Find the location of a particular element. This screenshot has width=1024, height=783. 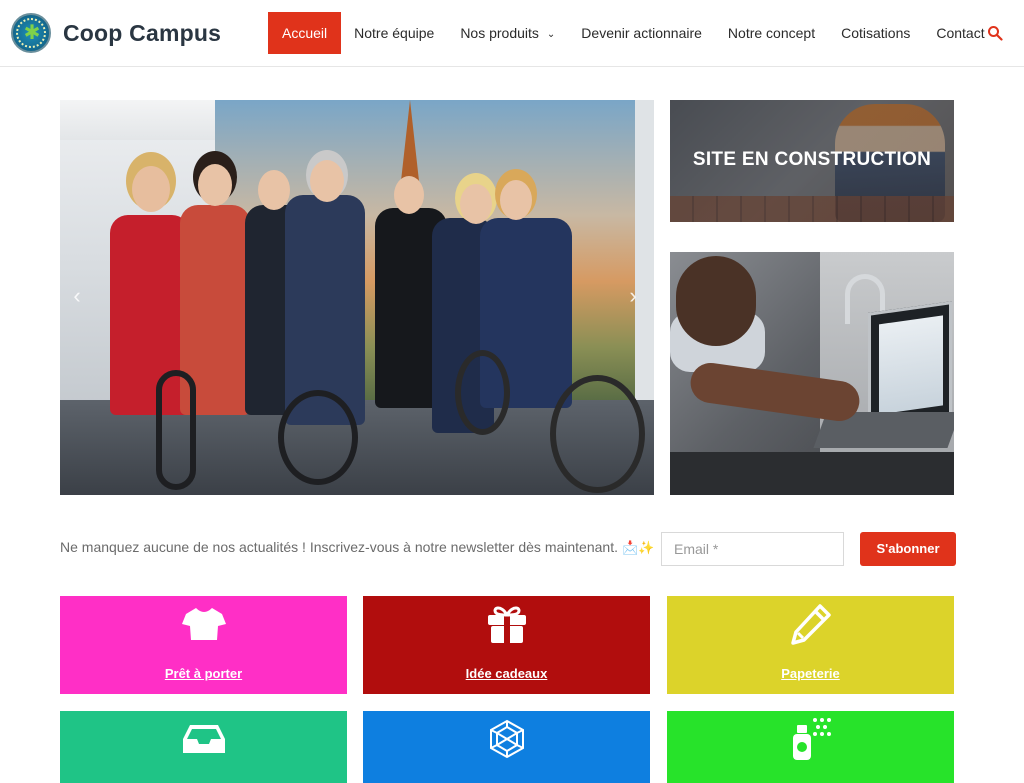

study-laptop-image is located at coordinates (812, 373).